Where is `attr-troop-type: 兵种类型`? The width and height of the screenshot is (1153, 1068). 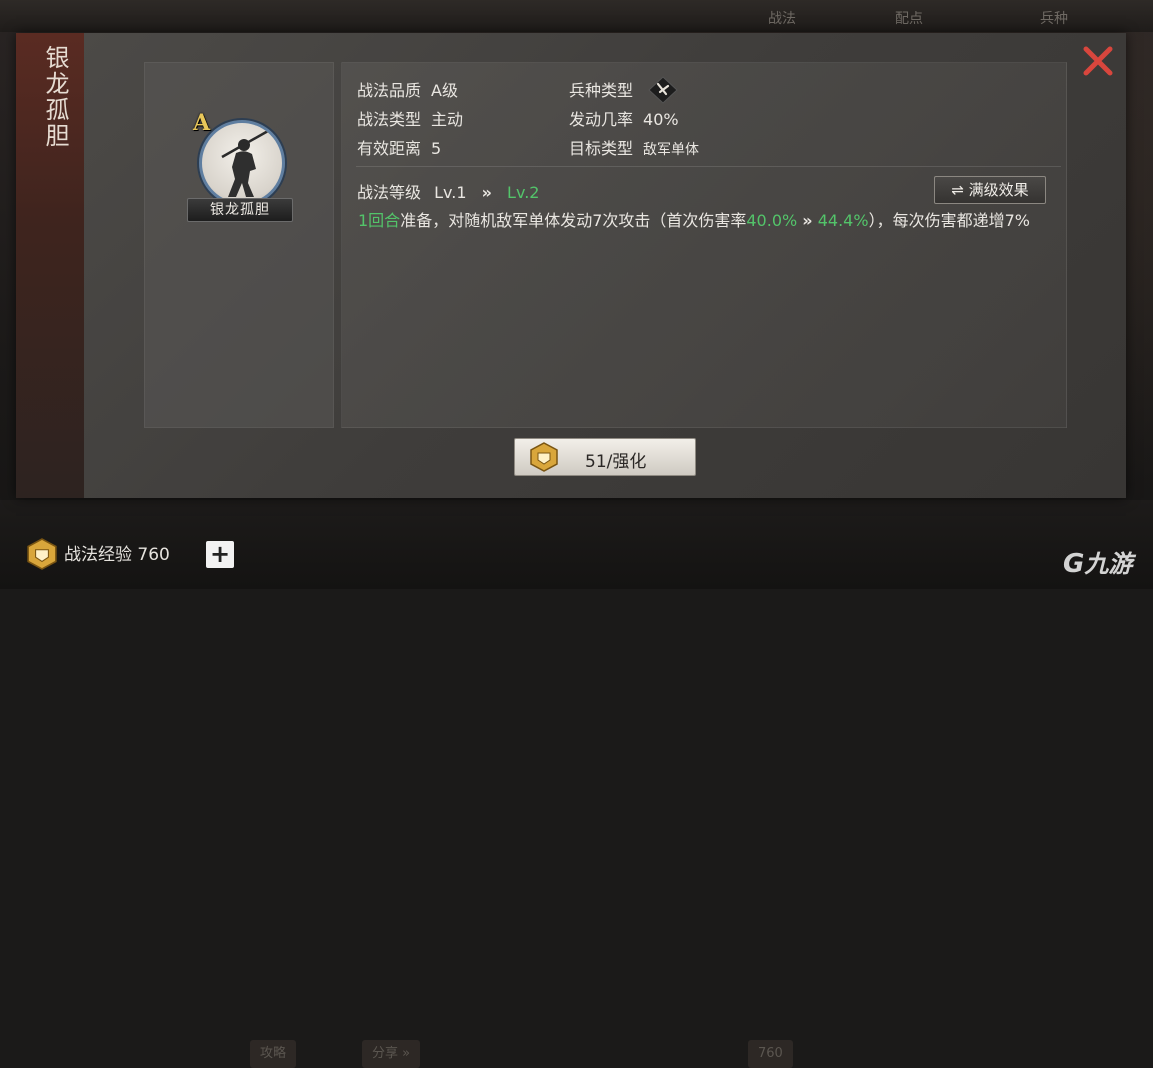 attr-troop-type: 兵种类型 is located at coordinates (623, 90).